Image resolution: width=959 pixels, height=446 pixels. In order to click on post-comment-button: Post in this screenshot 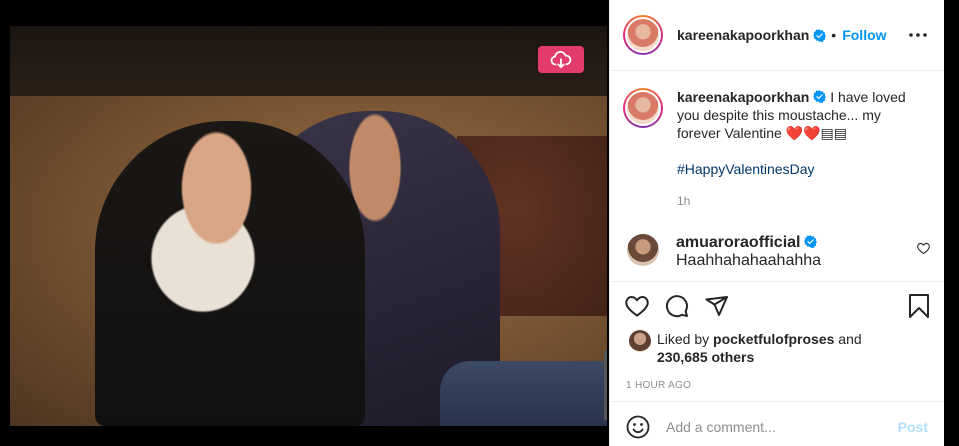, I will do `click(913, 427)`.